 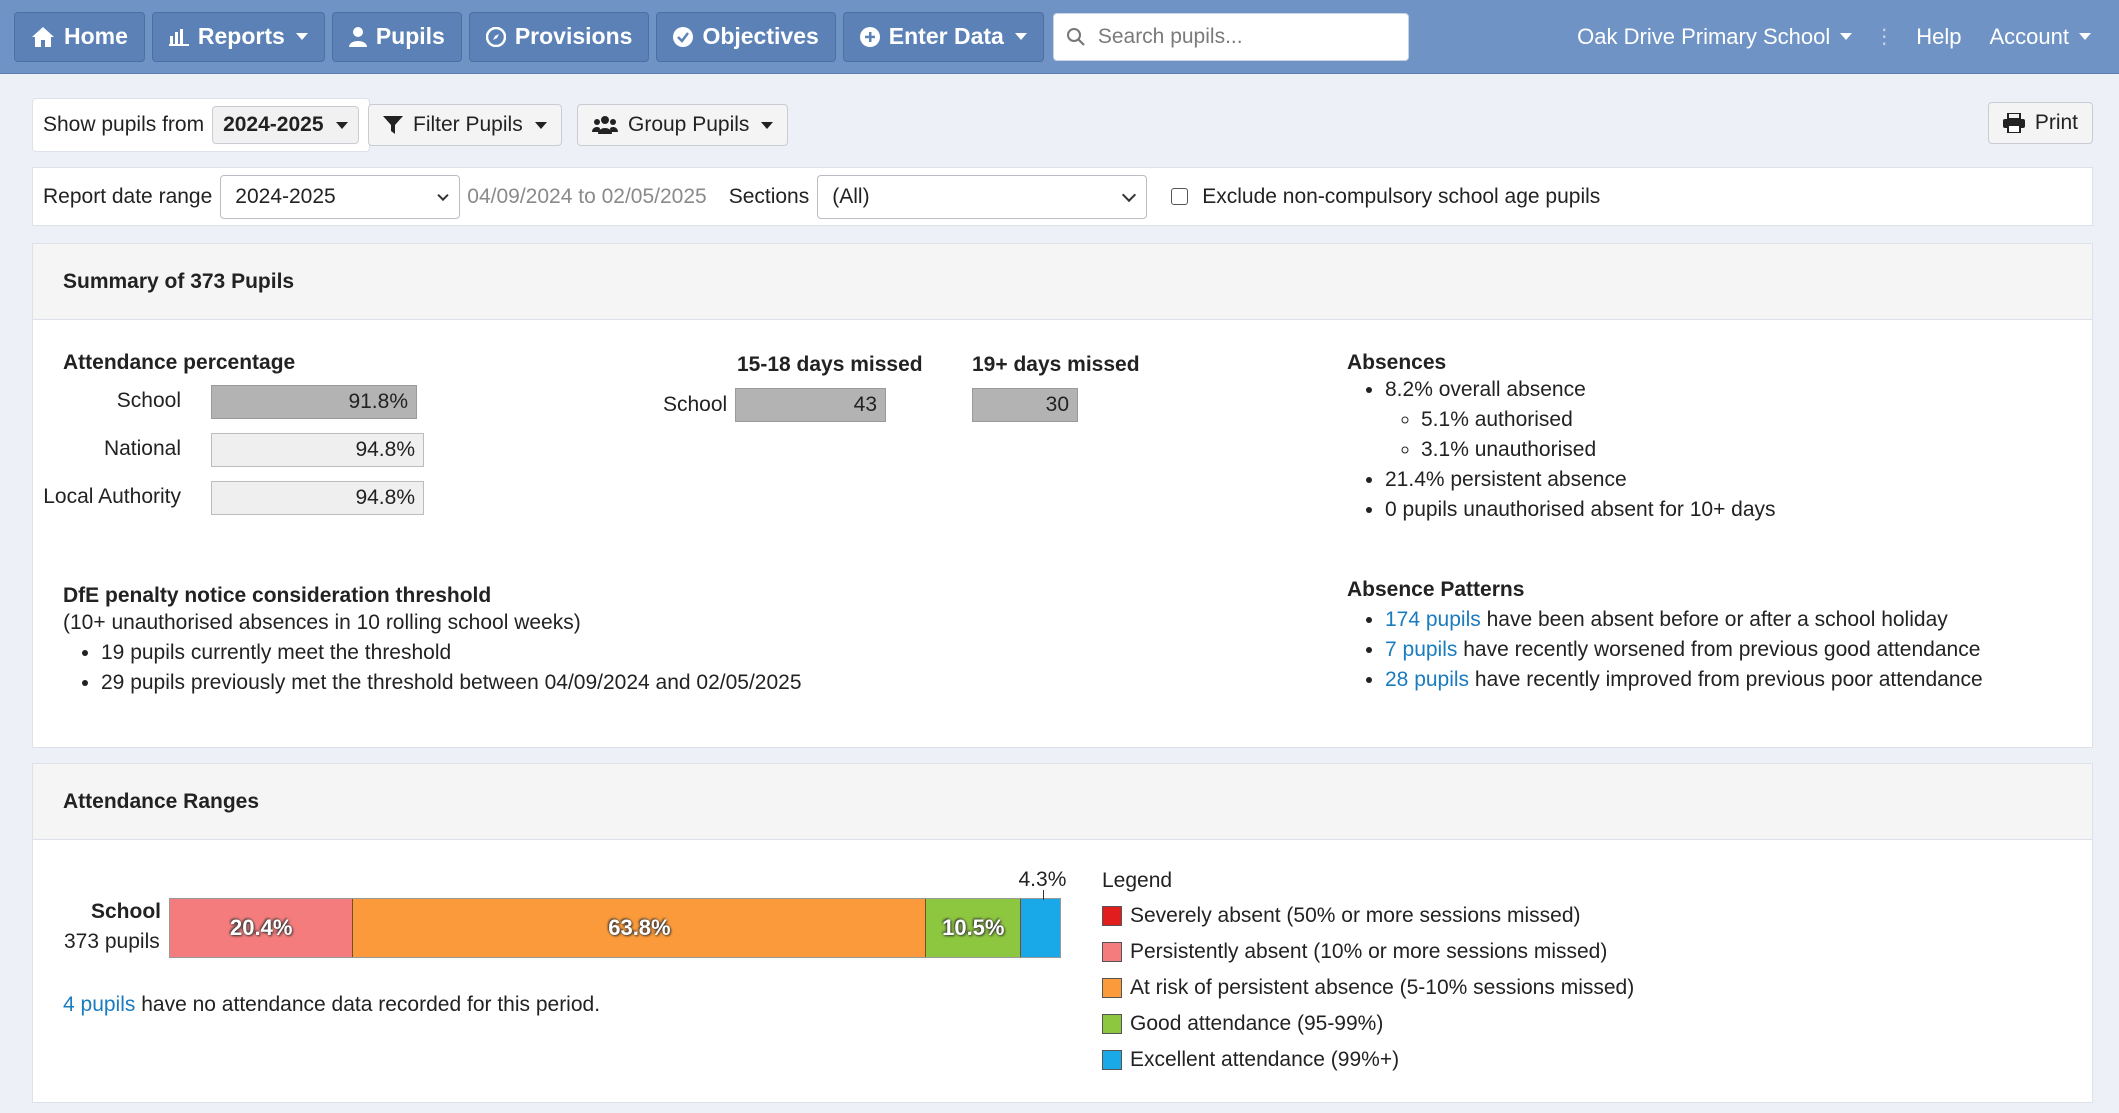 What do you see at coordinates (396, 36) in the screenshot?
I see `nav-pupils-button: Pupils` at bounding box center [396, 36].